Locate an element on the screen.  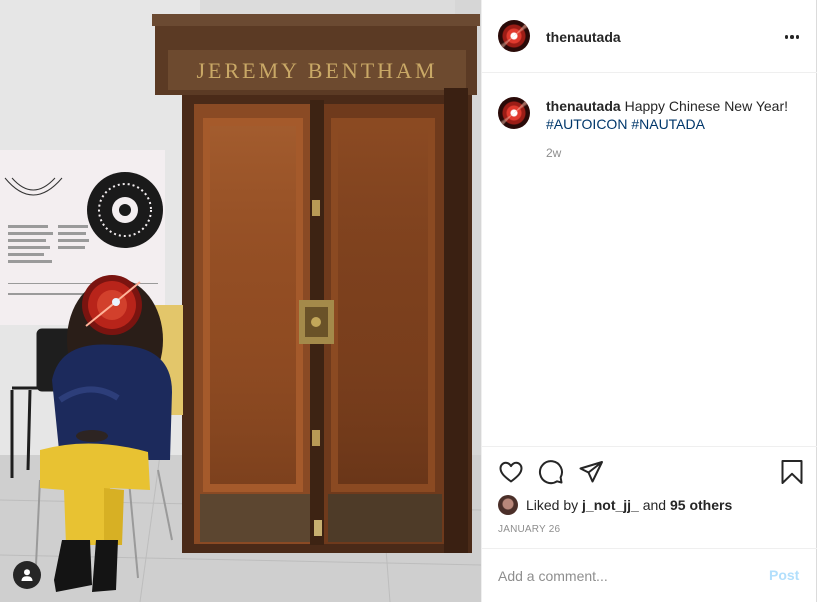
caption-username: thenautada is located at coordinates (583, 106).